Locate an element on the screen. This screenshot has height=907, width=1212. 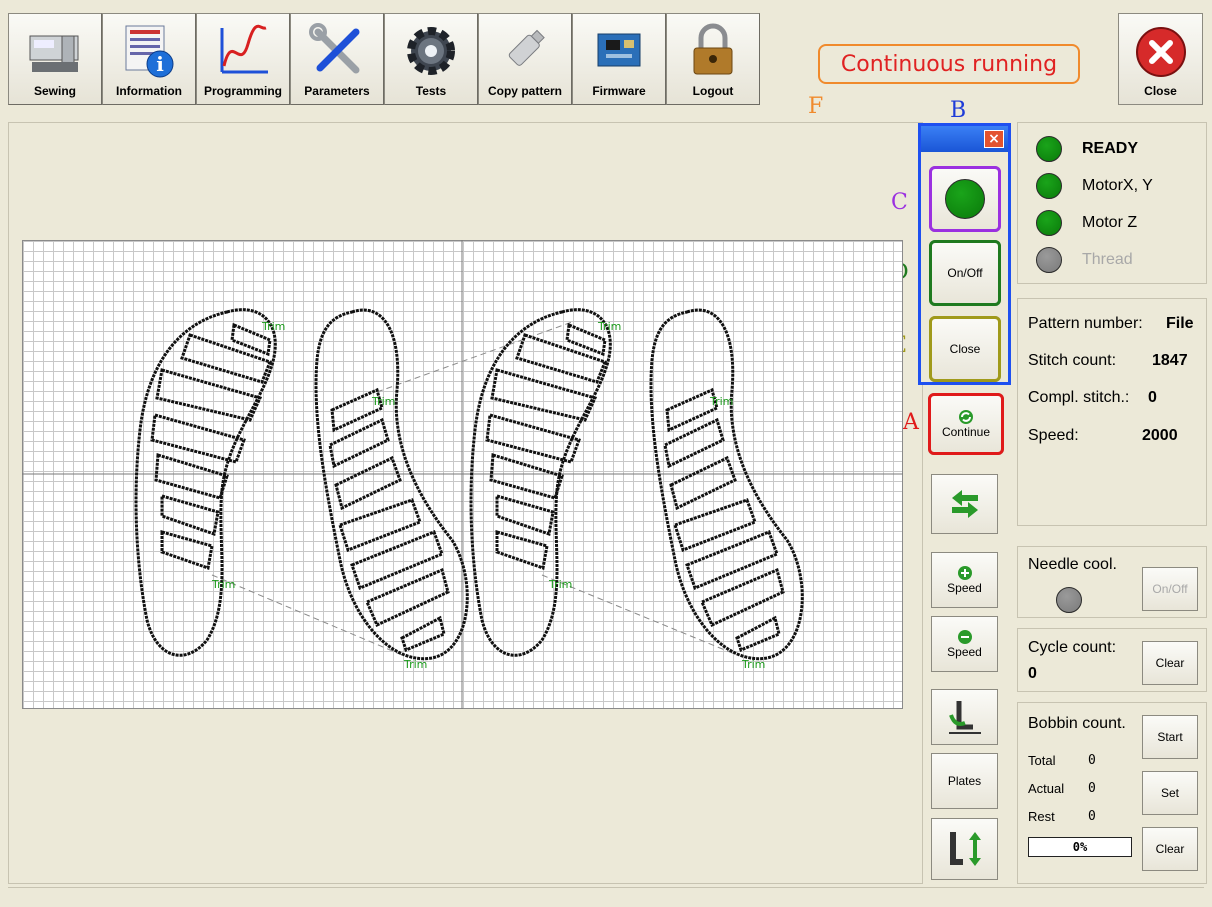
bobbin-set-label: Set is located at coordinates (1169, 793).